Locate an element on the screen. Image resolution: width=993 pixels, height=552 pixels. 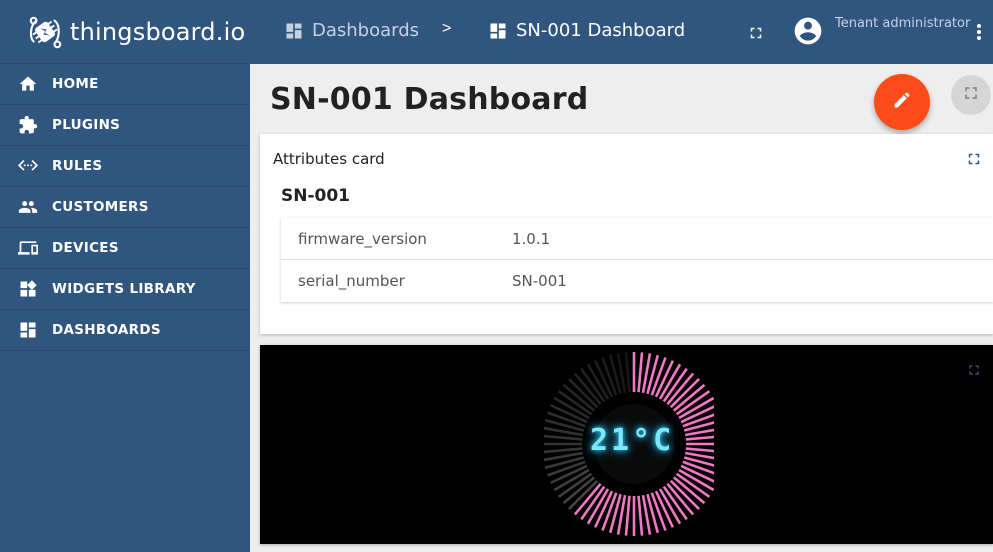
sidebar-item-dashboards: DASHBOARDS is located at coordinates (125, 330).